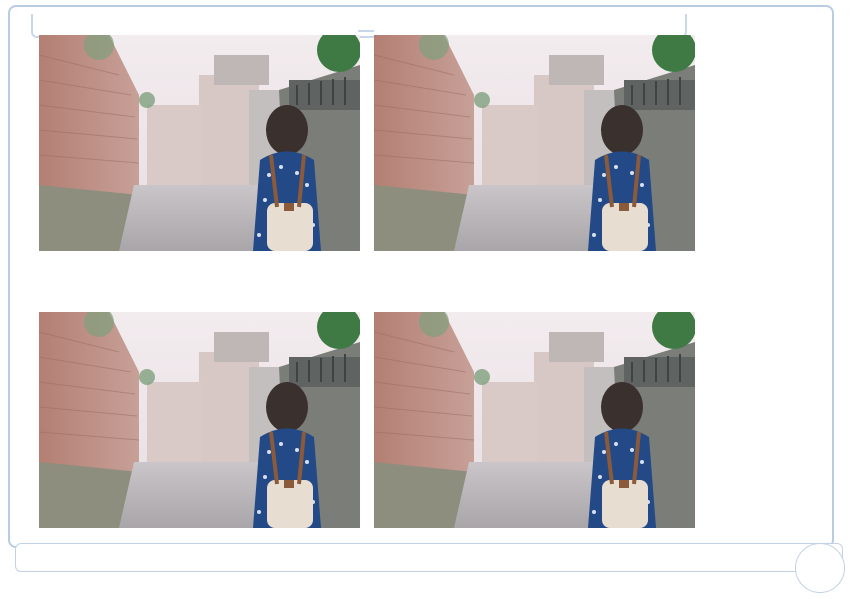  Describe the element at coordinates (429, 557) in the screenshot. I see `bottom-input-bar` at that location.